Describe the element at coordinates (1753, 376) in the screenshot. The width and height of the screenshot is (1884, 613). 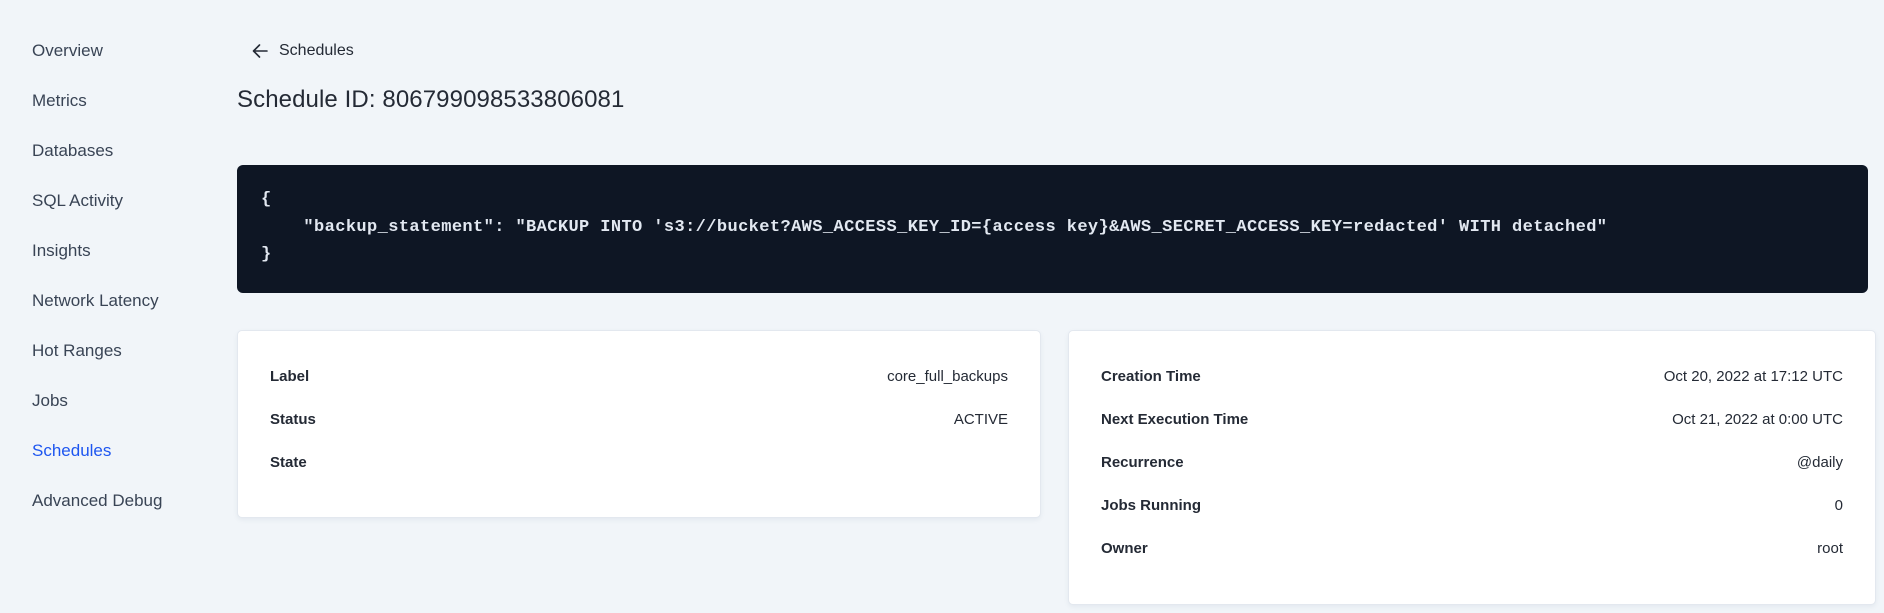
I see `detail-value: Oct 20, 2022 at 17:12 UTC` at that location.